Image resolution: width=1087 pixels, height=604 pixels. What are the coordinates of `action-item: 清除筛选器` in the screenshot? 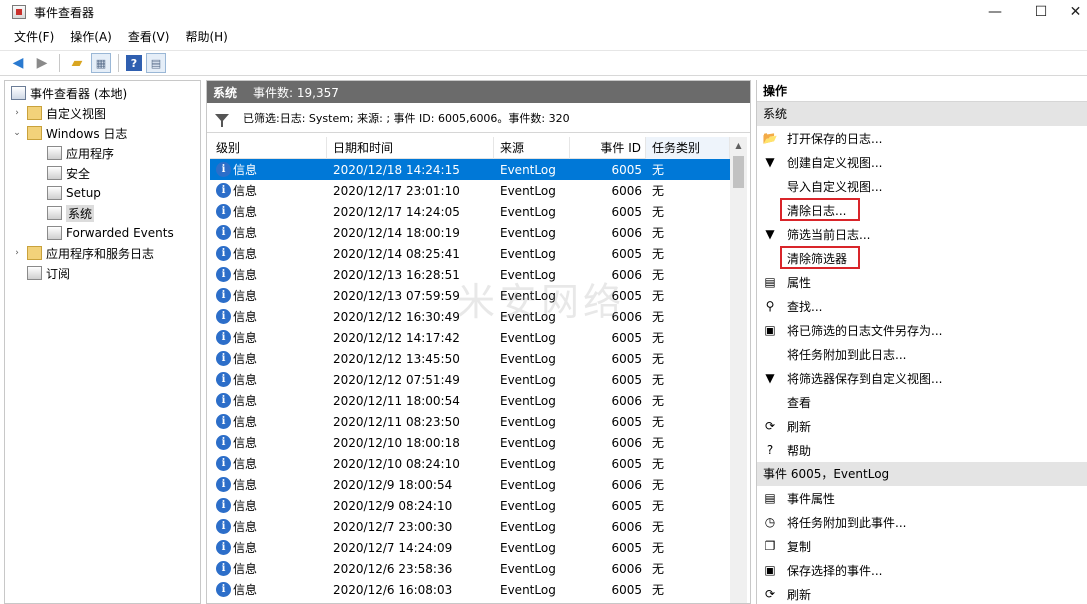 It's located at (922, 258).